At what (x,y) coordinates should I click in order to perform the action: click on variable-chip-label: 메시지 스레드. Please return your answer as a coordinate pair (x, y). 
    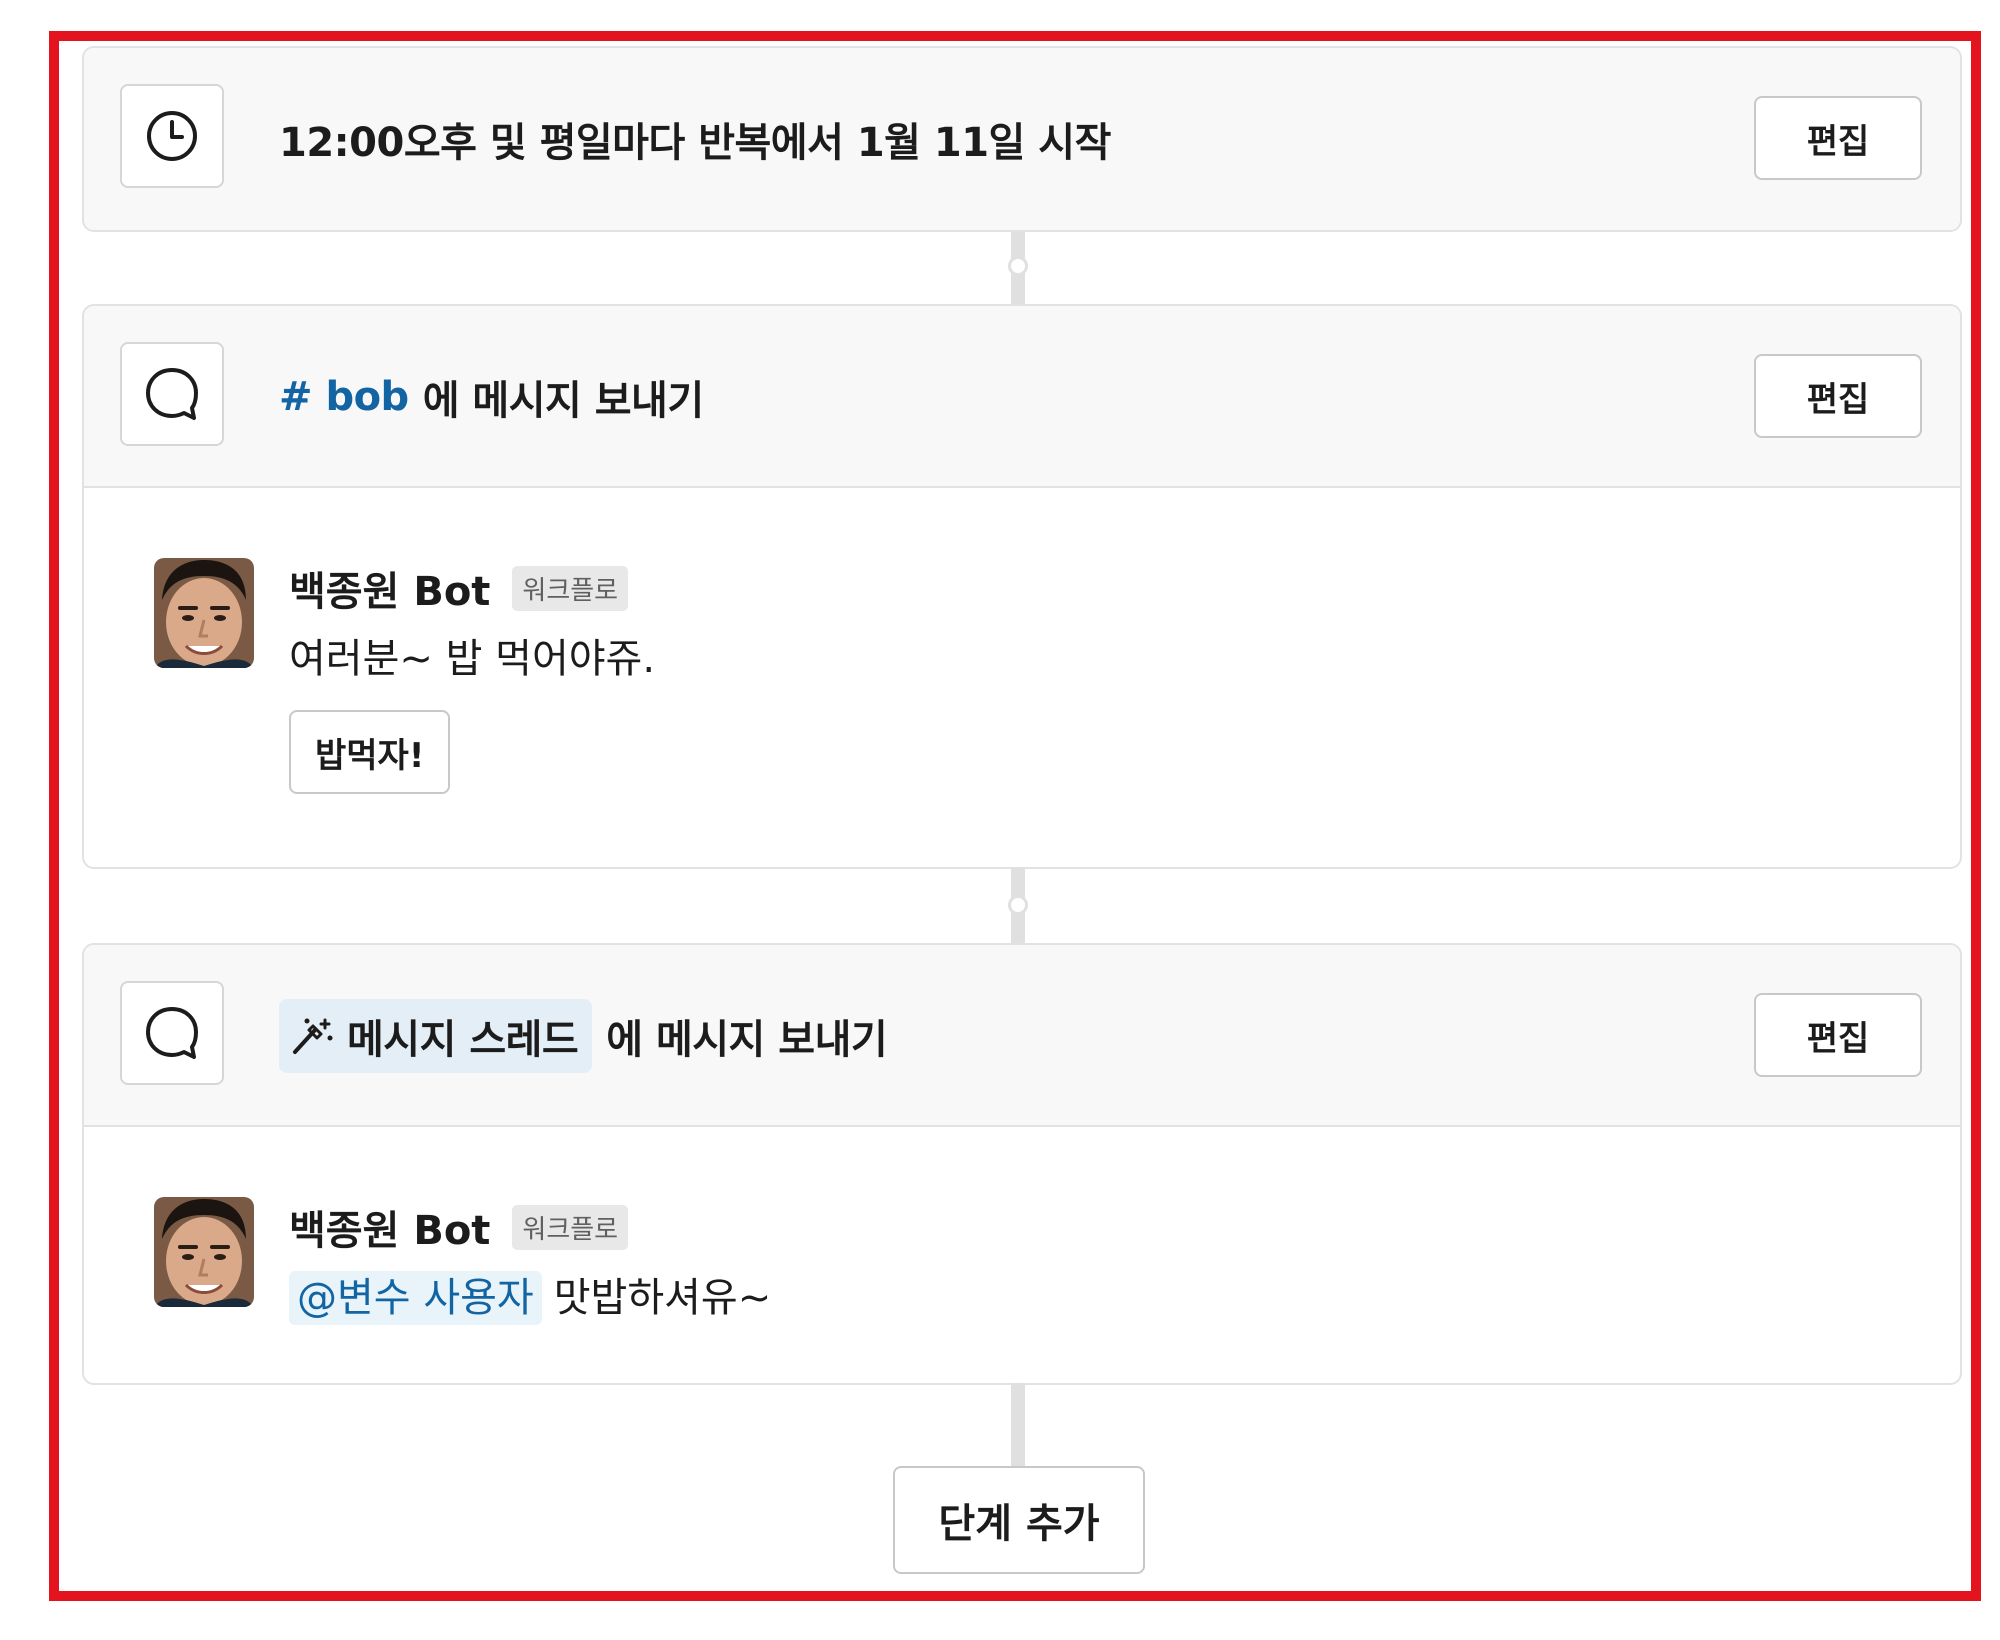
    Looking at the image, I should click on (463, 1040).